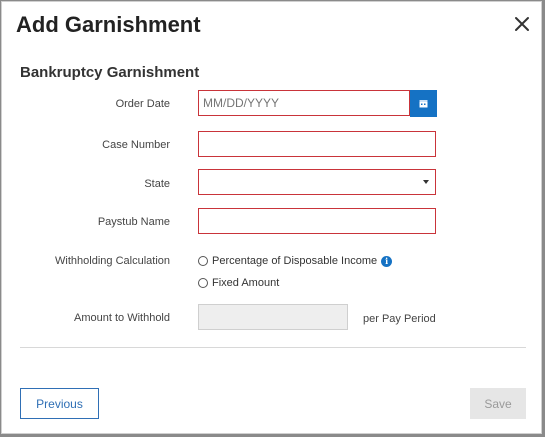  I want to click on calendar-icon, so click(423, 104).